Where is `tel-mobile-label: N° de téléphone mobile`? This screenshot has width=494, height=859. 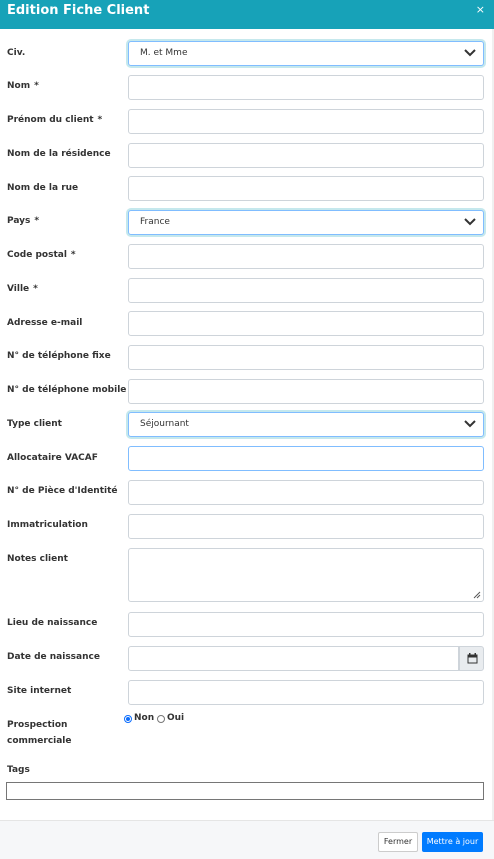
tel-mobile-label: N° de téléphone mobile is located at coordinates (67, 390).